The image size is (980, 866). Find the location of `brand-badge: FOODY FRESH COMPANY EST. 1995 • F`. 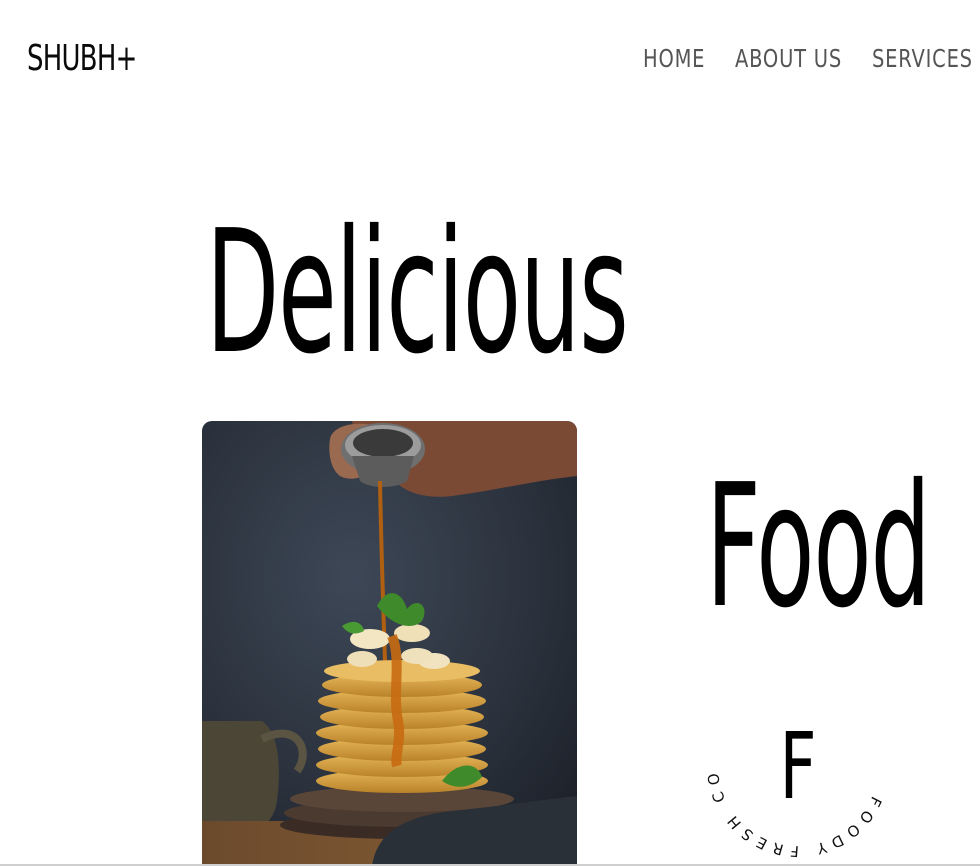

brand-badge: FOODY FRESH COMPANY EST. 1995 • F is located at coordinates (793, 759).